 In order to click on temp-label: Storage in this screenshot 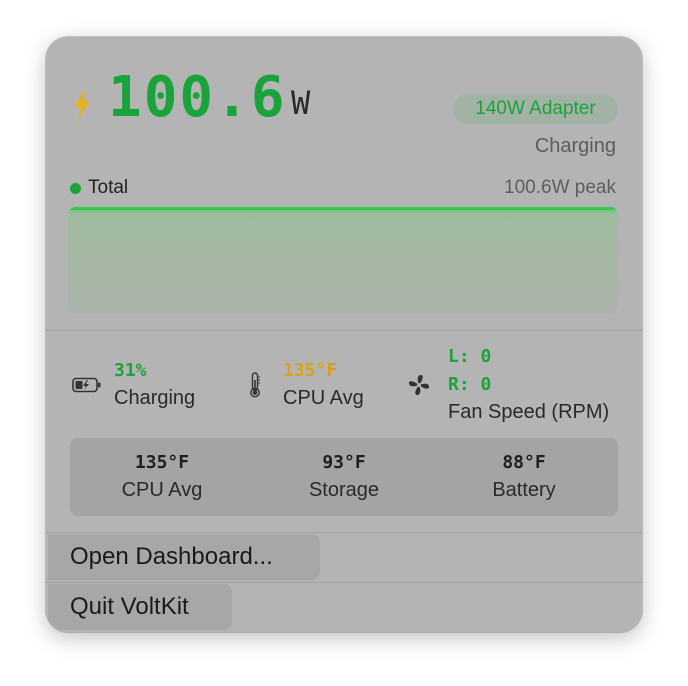, I will do `click(344, 490)`.